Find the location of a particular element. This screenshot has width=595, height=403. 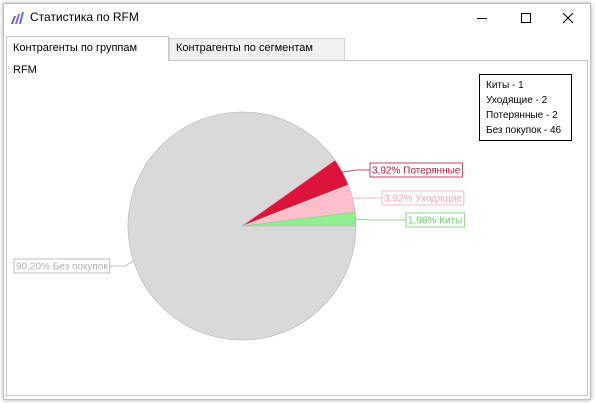

slice-label: 1,96% Киты is located at coordinates (435, 220).